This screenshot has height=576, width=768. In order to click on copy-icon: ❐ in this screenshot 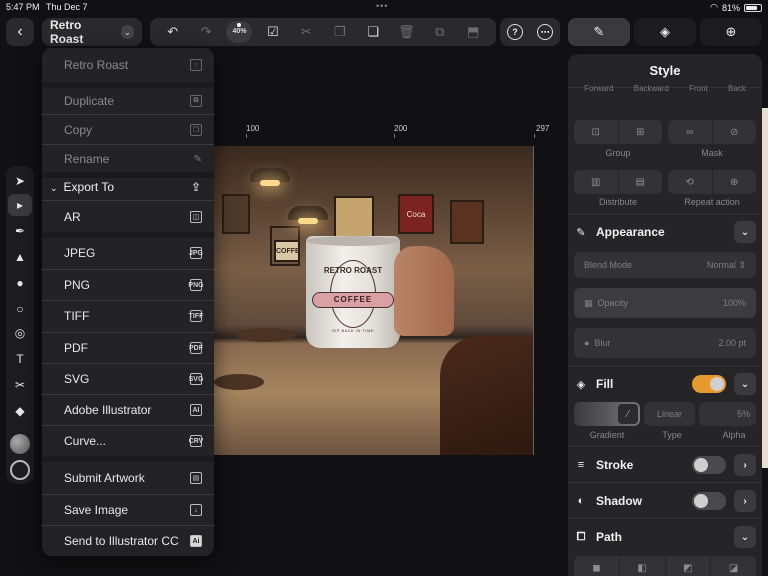, I will do `click(340, 32)`.